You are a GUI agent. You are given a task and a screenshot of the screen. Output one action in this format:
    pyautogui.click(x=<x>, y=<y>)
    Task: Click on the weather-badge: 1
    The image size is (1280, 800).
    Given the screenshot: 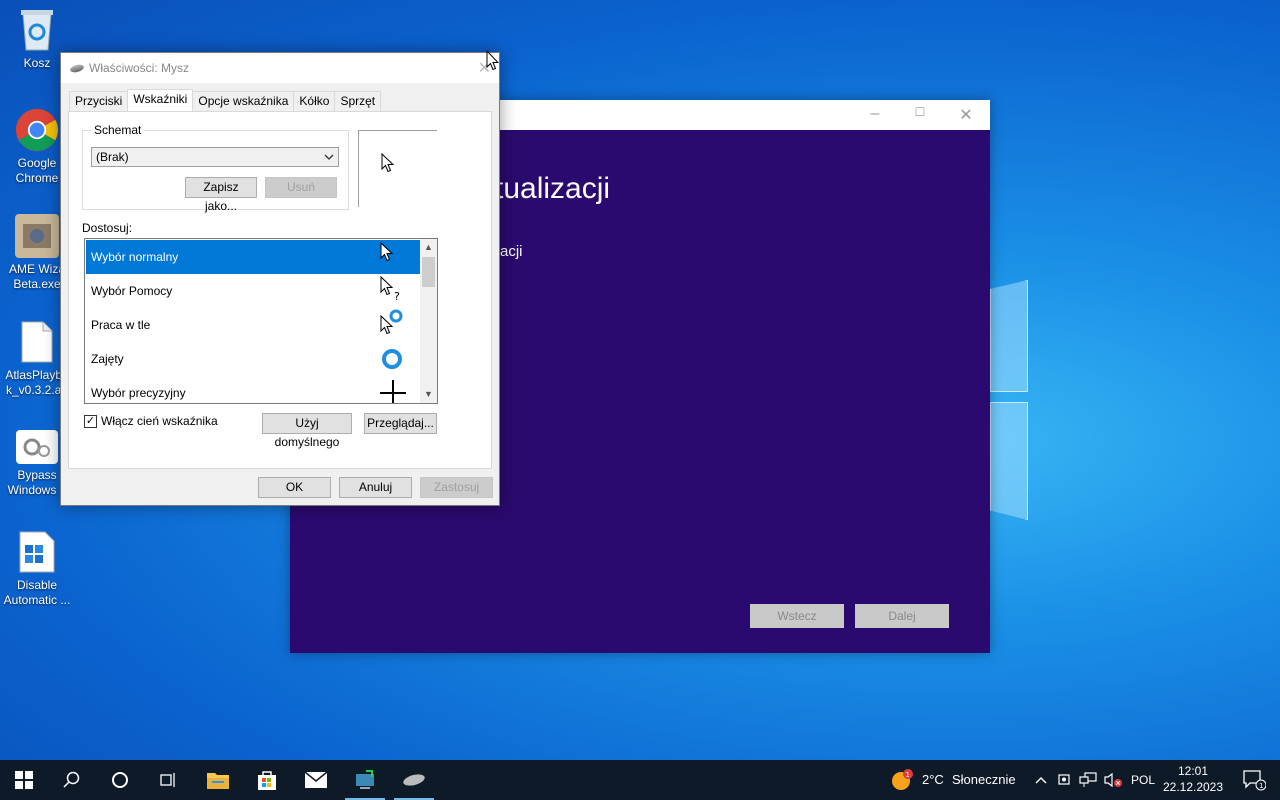 What is the action you would take?
    pyautogui.click(x=908, y=775)
    